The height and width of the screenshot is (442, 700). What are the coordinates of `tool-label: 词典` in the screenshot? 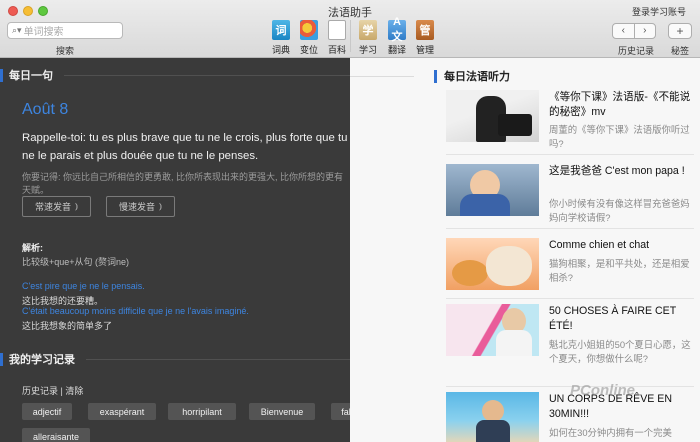 It's located at (280, 50).